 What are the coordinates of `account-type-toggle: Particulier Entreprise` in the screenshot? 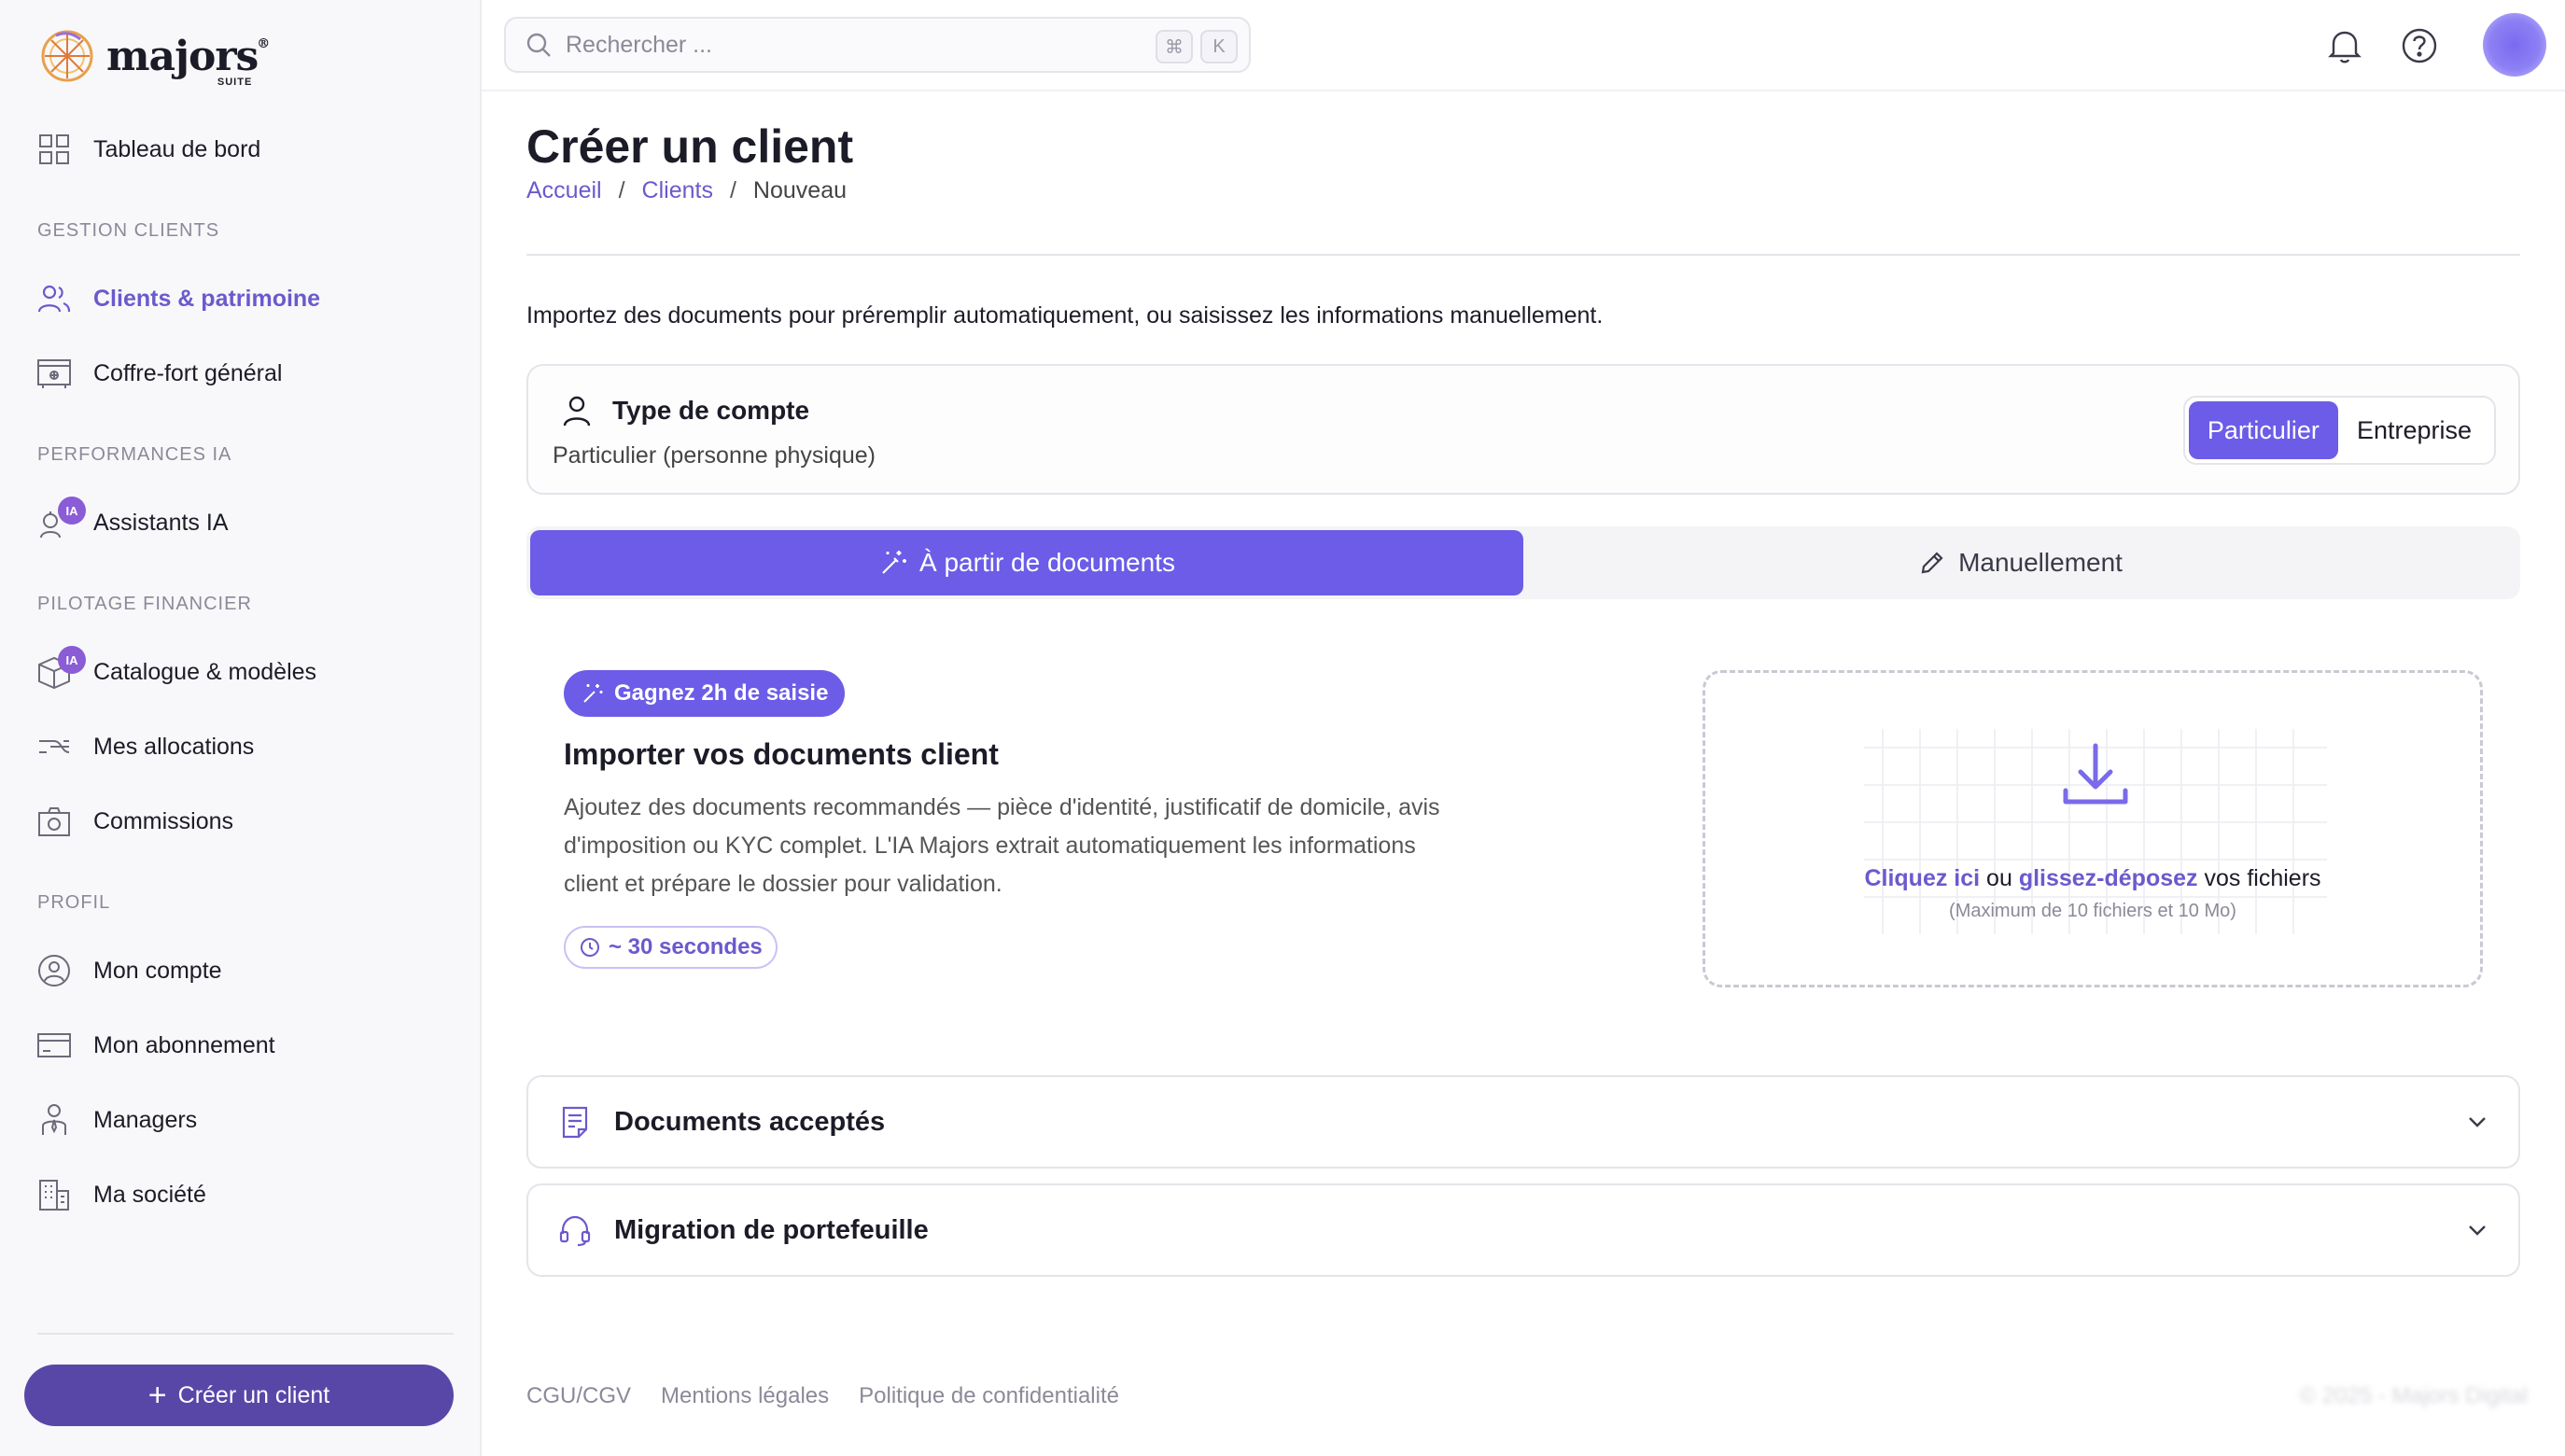 It's located at (2339, 430).